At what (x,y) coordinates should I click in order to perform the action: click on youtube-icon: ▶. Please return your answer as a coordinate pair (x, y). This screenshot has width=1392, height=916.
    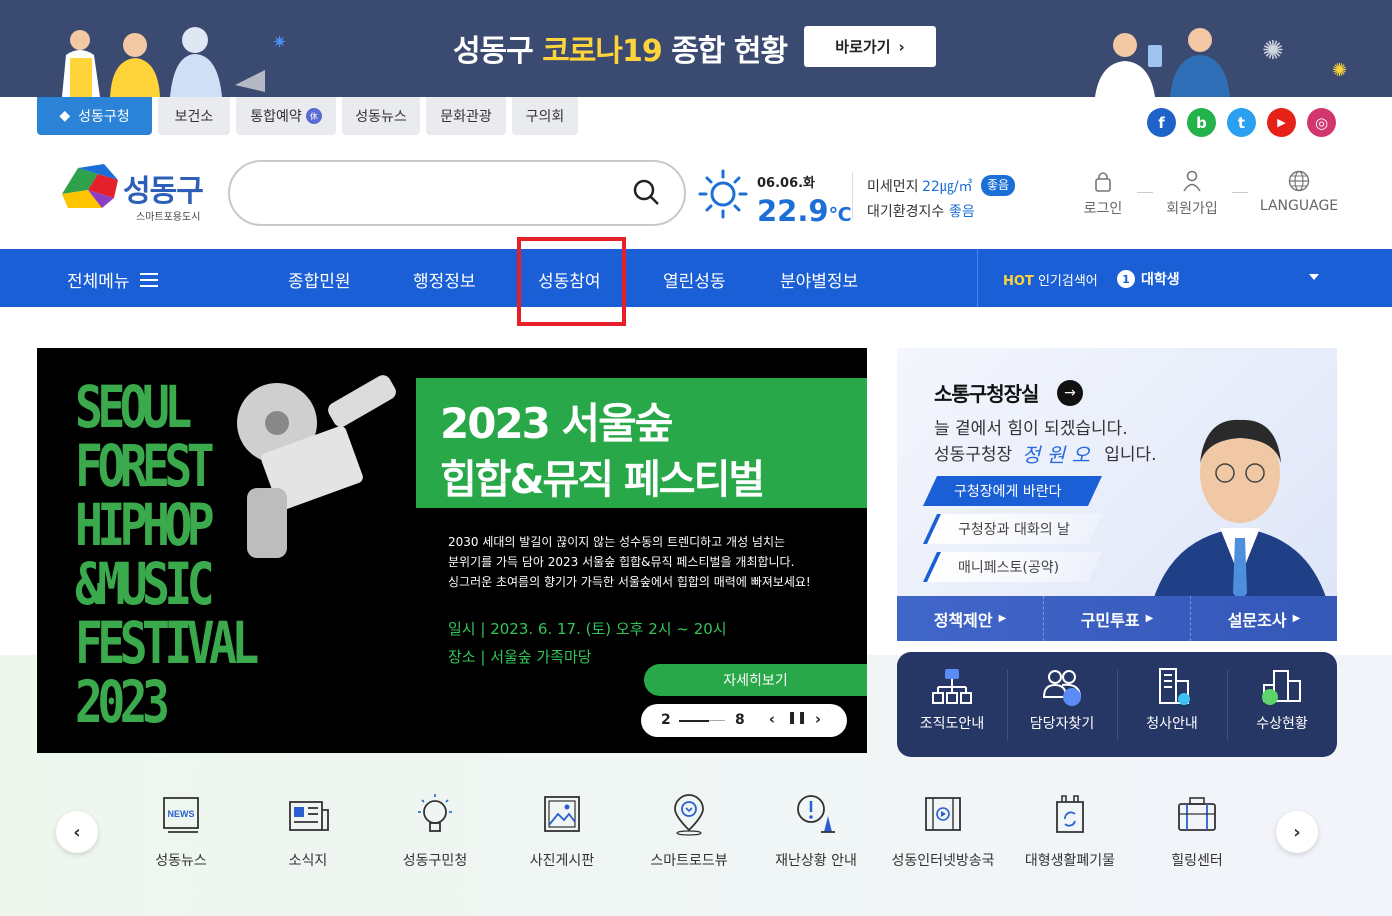
    Looking at the image, I should click on (1281, 122).